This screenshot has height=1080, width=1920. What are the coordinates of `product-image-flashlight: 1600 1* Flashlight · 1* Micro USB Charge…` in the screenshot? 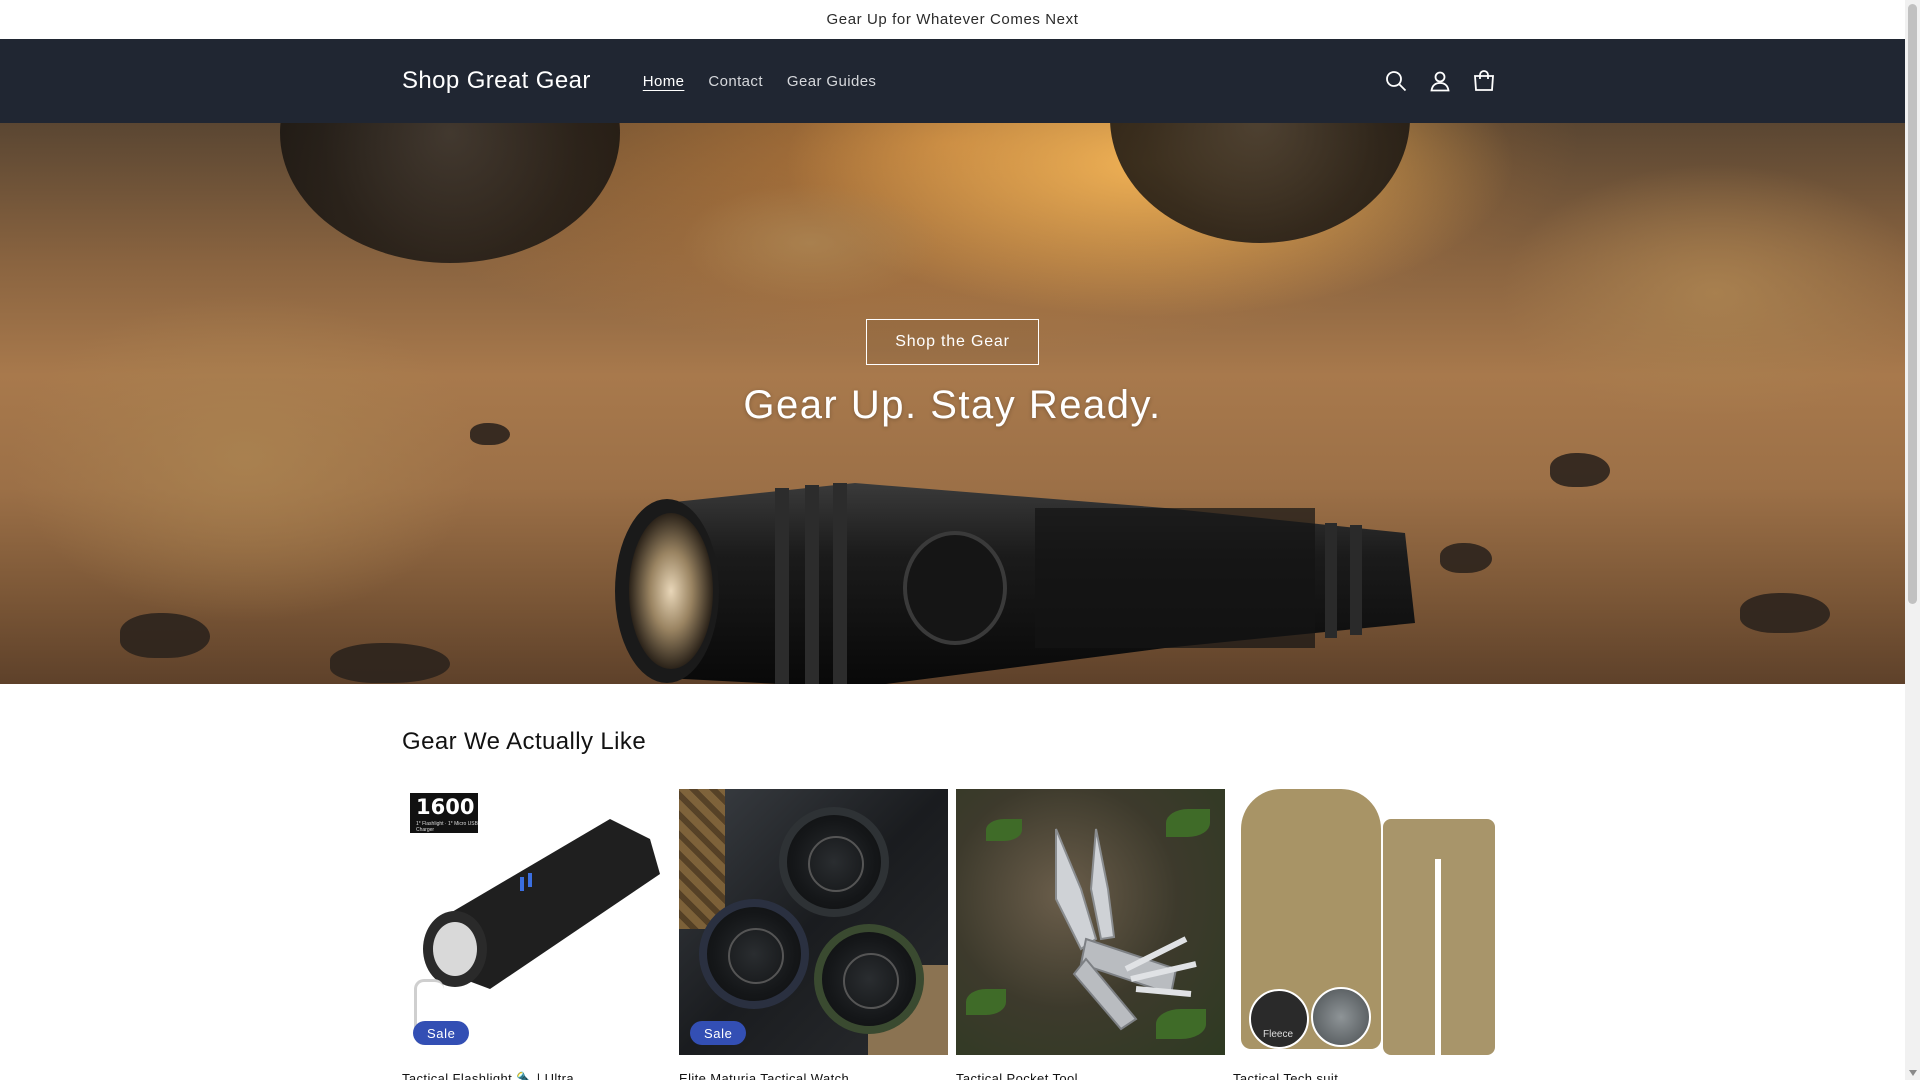 It's located at (536, 922).